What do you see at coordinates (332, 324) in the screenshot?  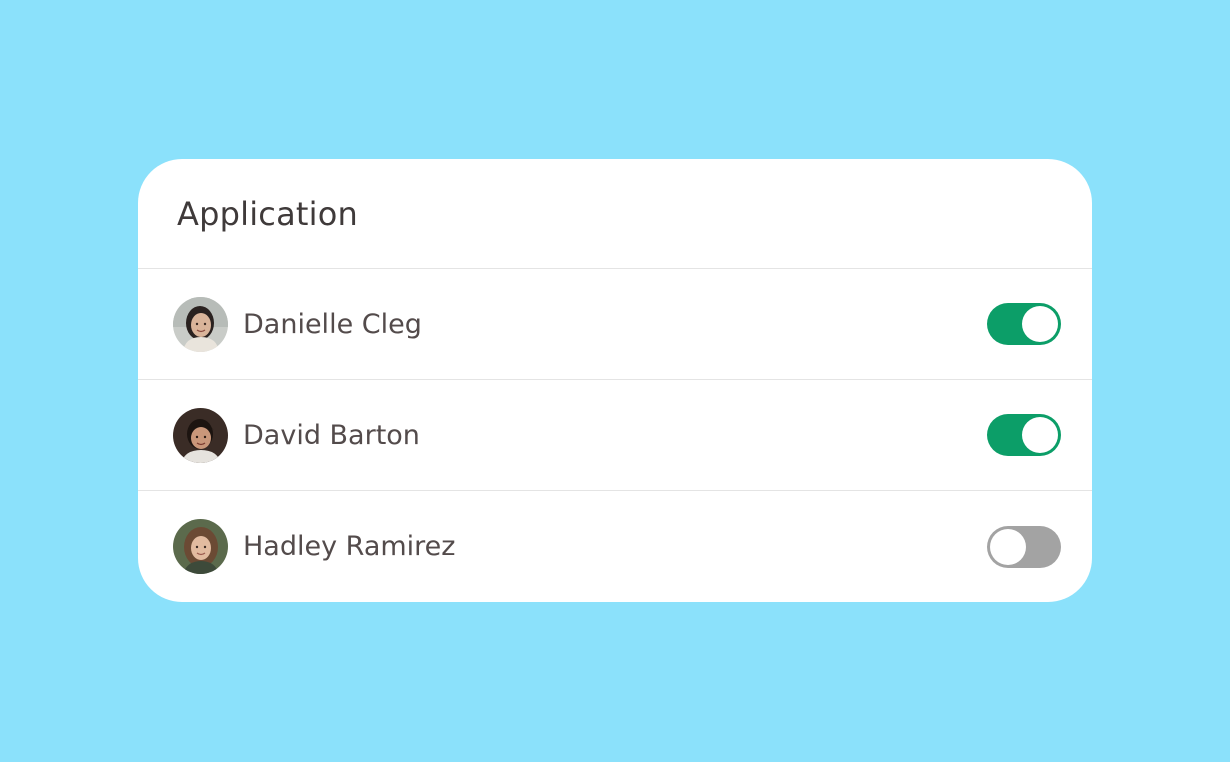 I see `user-name: Danielle Cleg` at bounding box center [332, 324].